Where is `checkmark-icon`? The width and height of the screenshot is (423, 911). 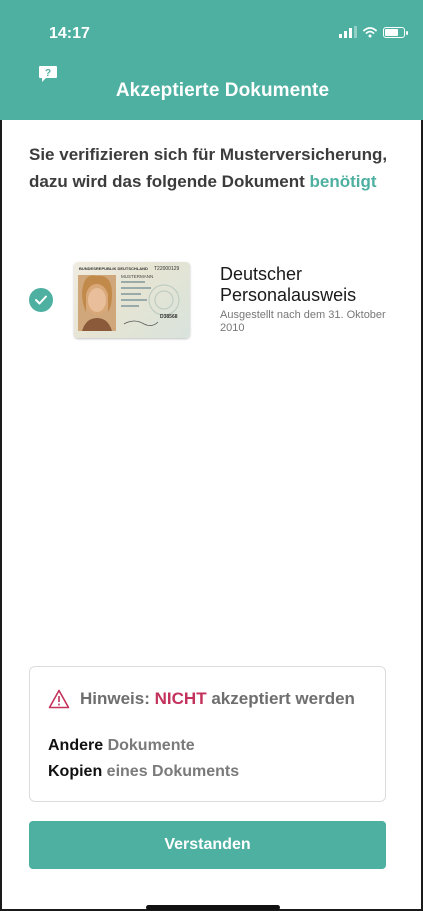
checkmark-icon is located at coordinates (41, 300).